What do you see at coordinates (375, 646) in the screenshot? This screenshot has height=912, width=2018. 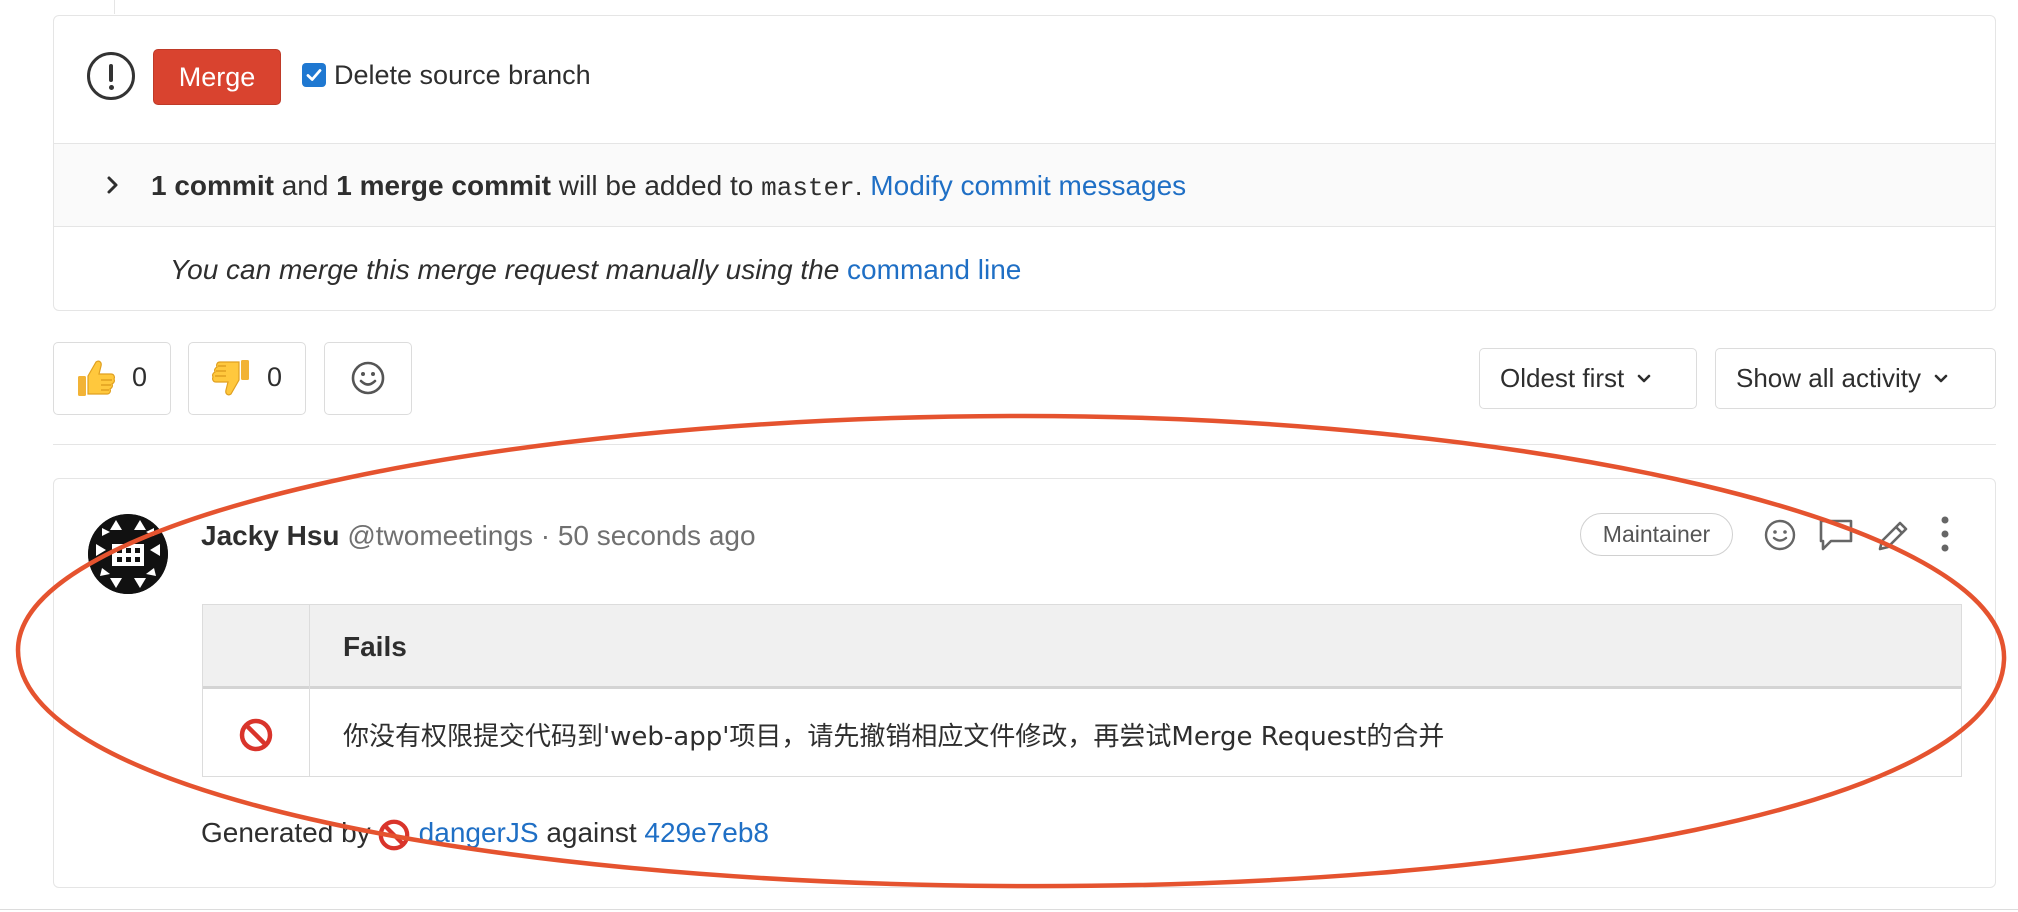 I see `table-header-fails: Fails` at bounding box center [375, 646].